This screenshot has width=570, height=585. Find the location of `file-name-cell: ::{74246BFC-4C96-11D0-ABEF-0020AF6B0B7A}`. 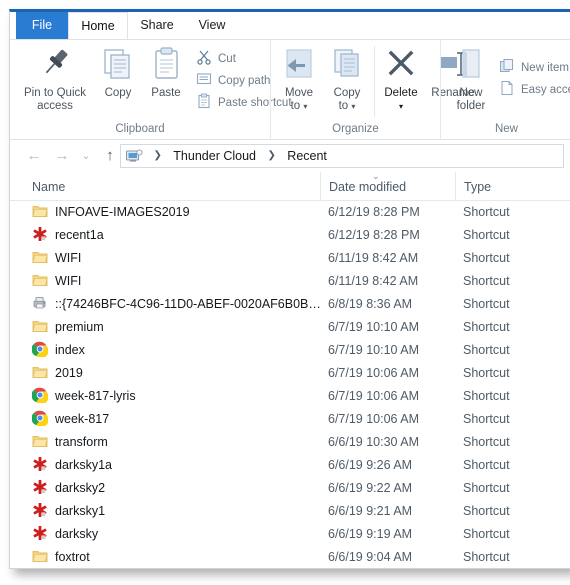

file-name-cell: ::{74246BFC-4C96-11D0-ABEF-0020AF6B0B7A} is located at coordinates (177, 304).